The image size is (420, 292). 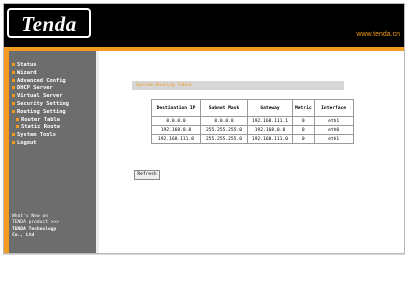 I want to click on site-url-link: www.tenda.cn, so click(x=378, y=34).